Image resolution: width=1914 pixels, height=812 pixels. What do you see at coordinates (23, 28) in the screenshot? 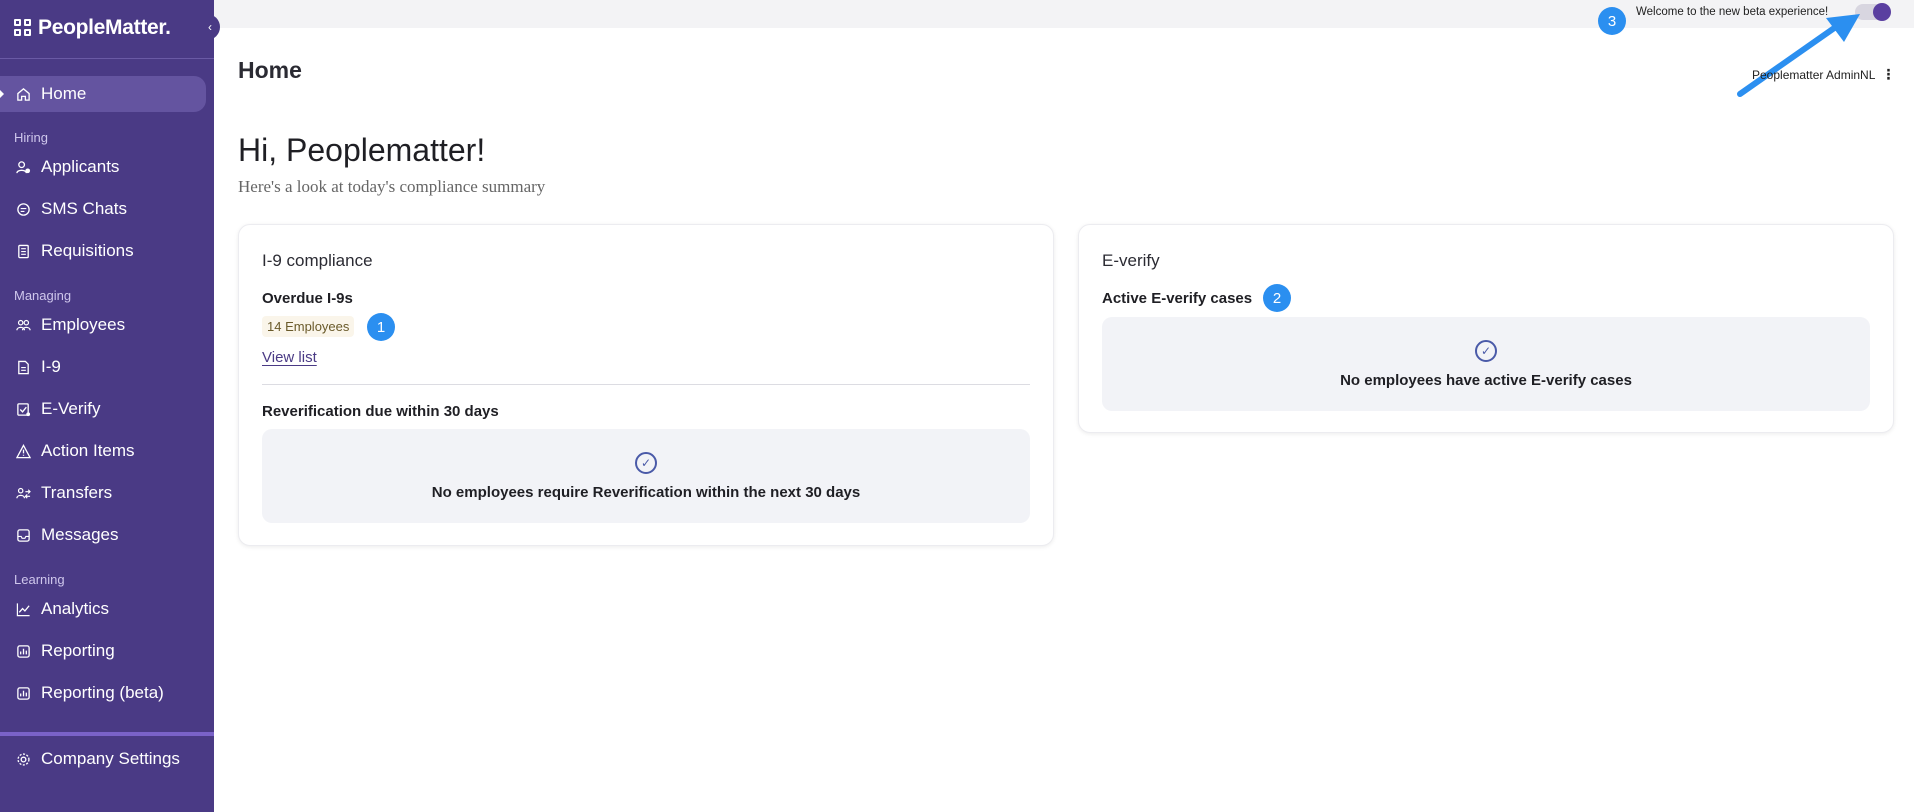
I see `logo-mark-icon` at bounding box center [23, 28].